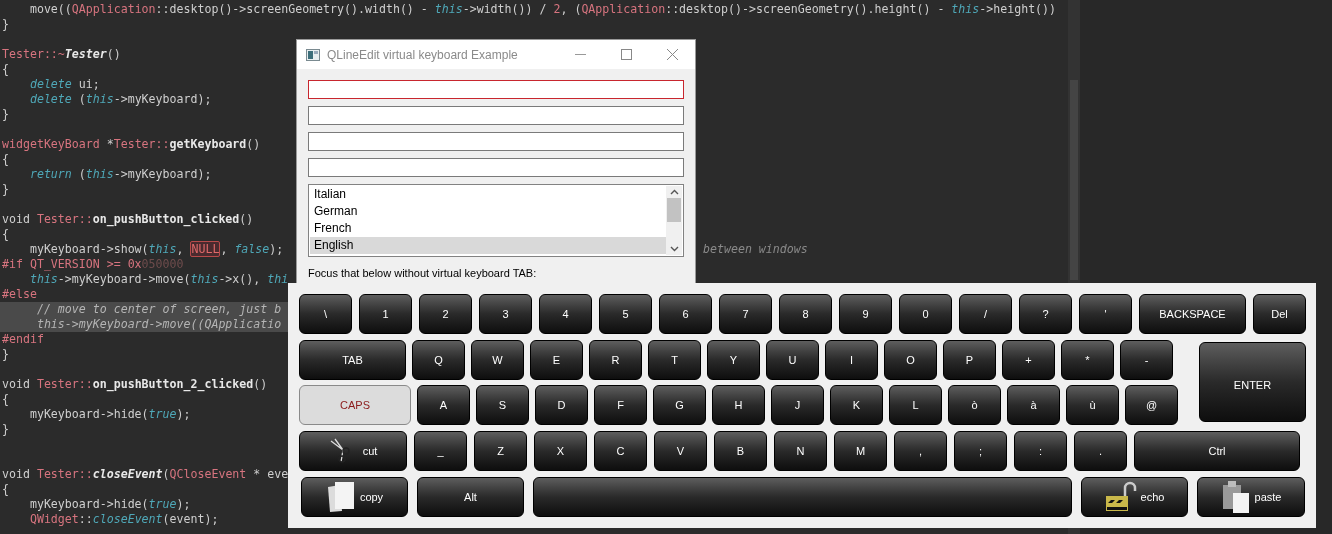 The height and width of the screenshot is (534, 1332). Describe the element at coordinates (733, 360) in the screenshot. I see `key: Y` at that location.